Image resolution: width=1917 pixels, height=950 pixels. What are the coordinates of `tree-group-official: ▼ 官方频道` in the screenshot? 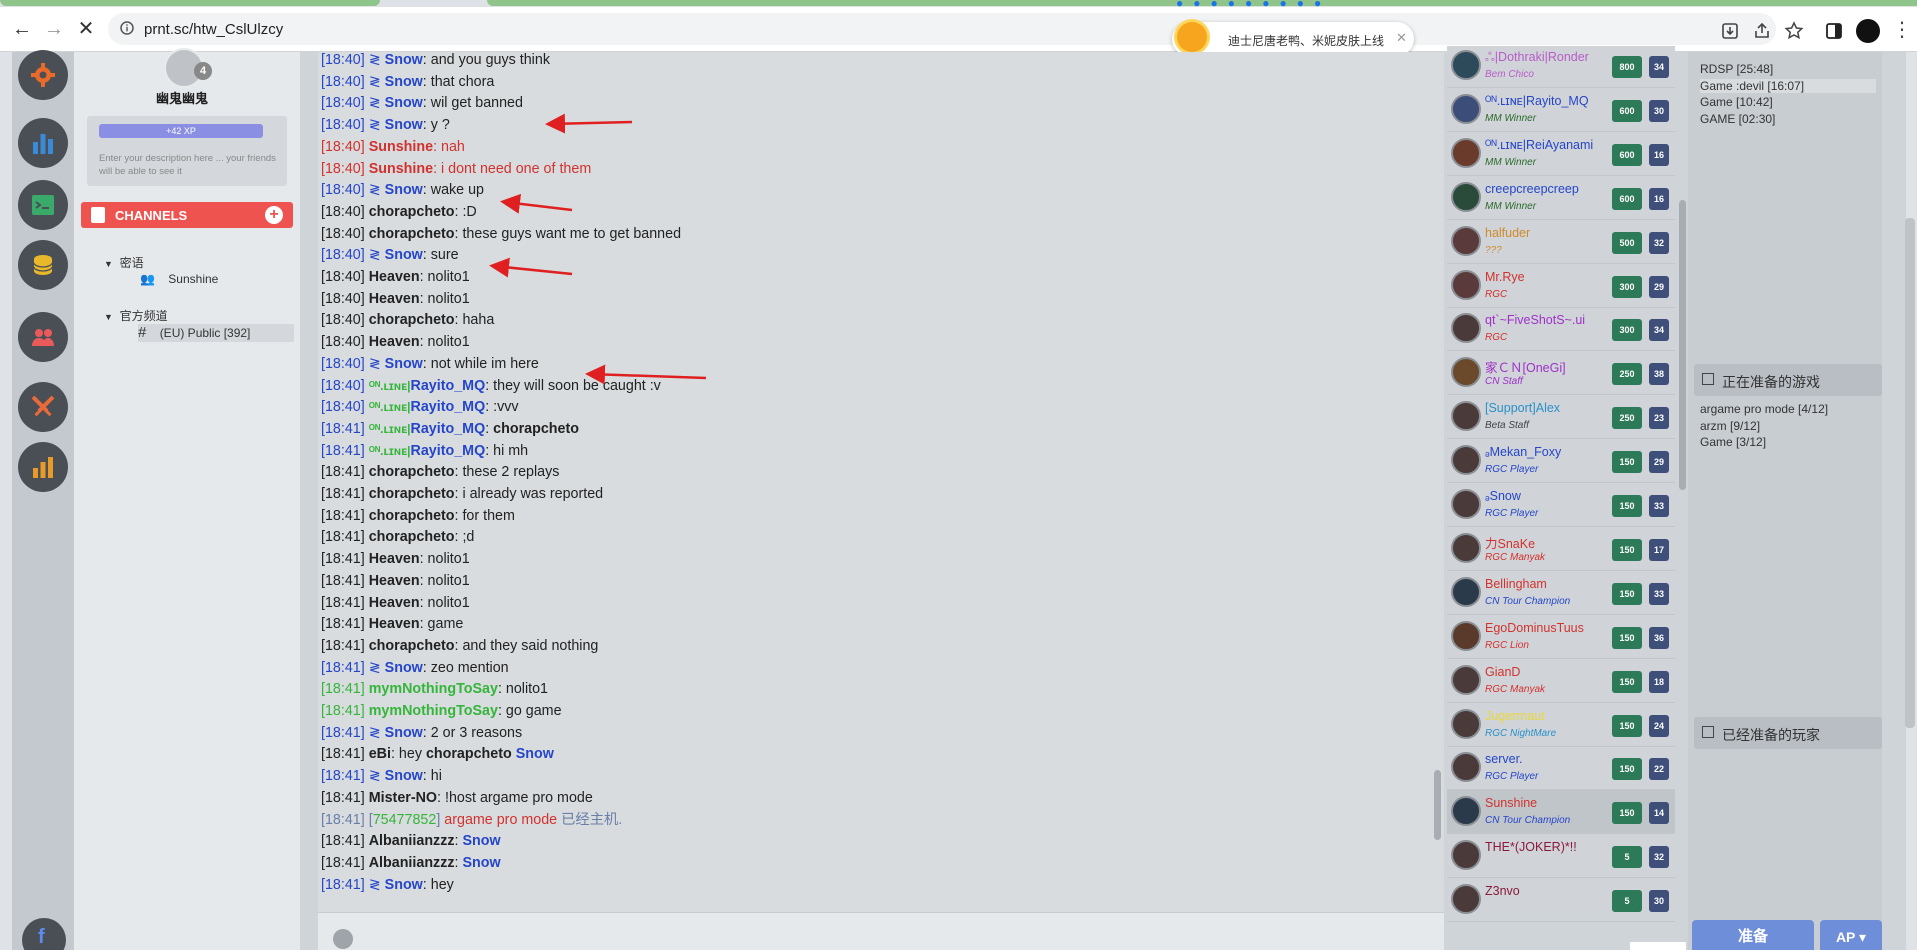 It's located at (136, 315).